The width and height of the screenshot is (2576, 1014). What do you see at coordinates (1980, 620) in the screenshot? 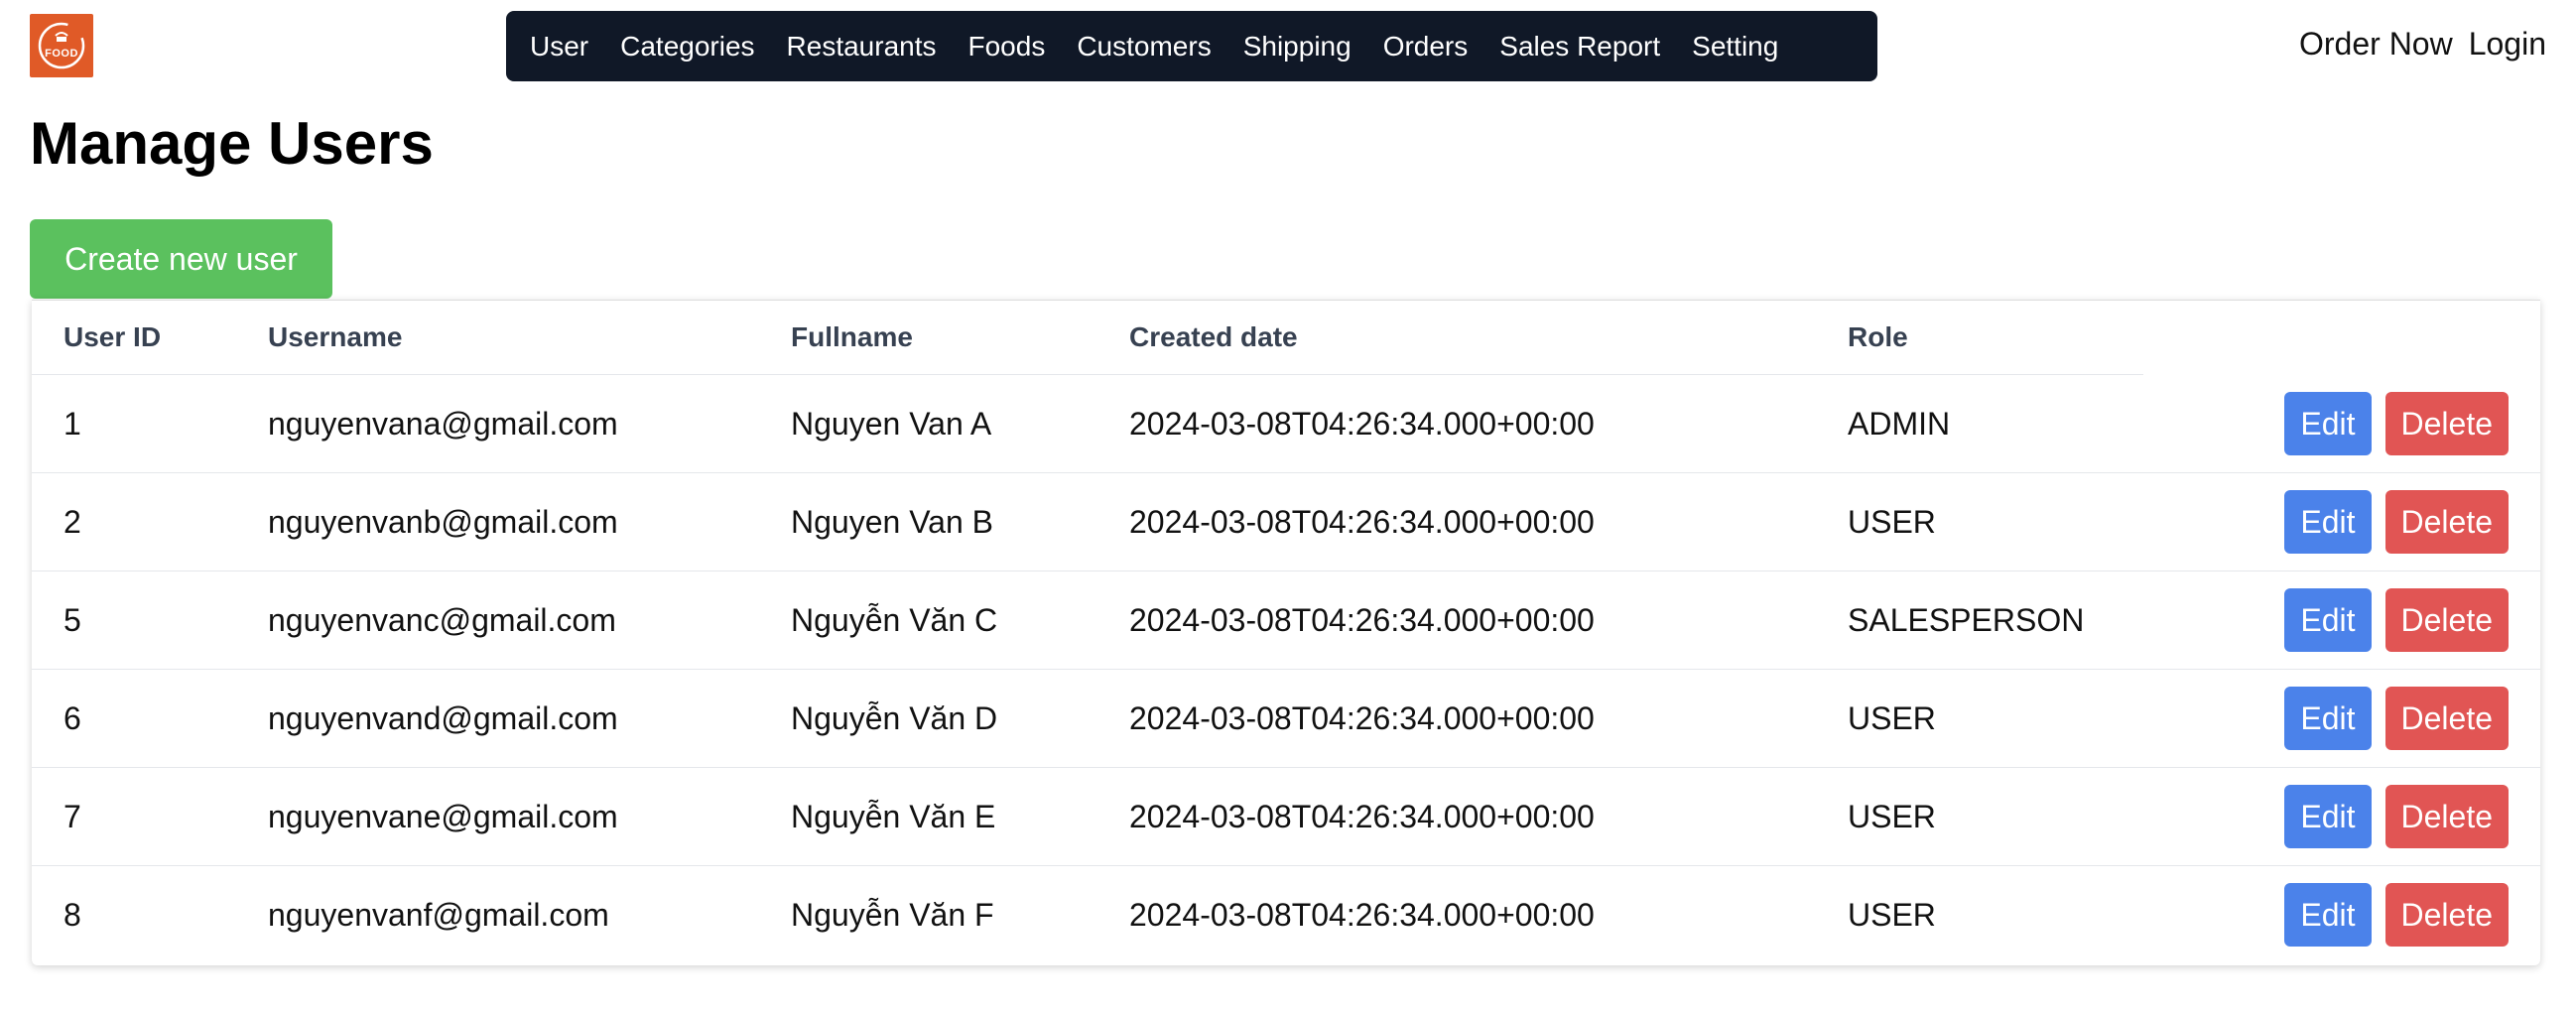
I see `cell-role: SALESPERSON` at bounding box center [1980, 620].